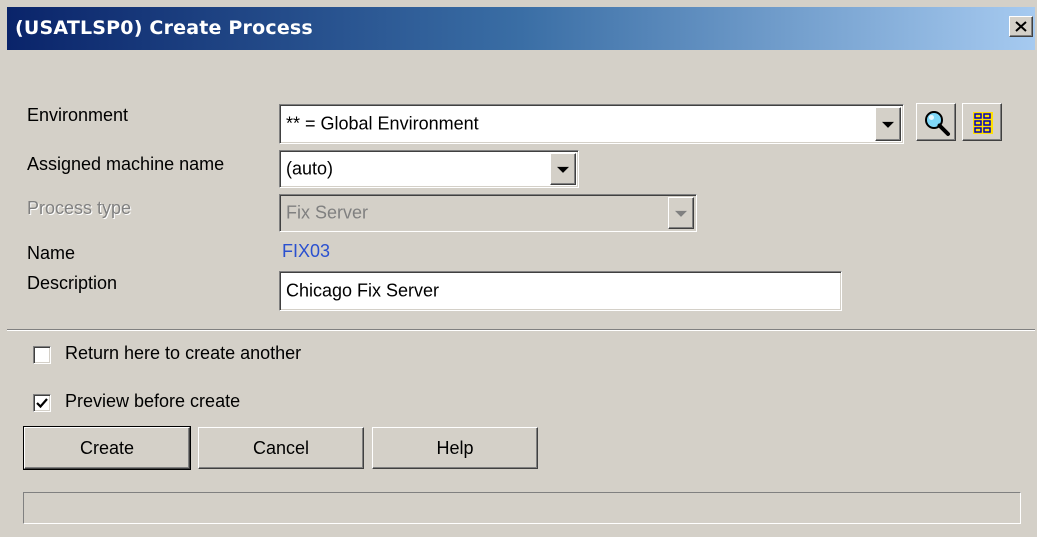 The width and height of the screenshot is (1037, 537). What do you see at coordinates (79, 208) in the screenshot?
I see `process-type-label: Process type` at bounding box center [79, 208].